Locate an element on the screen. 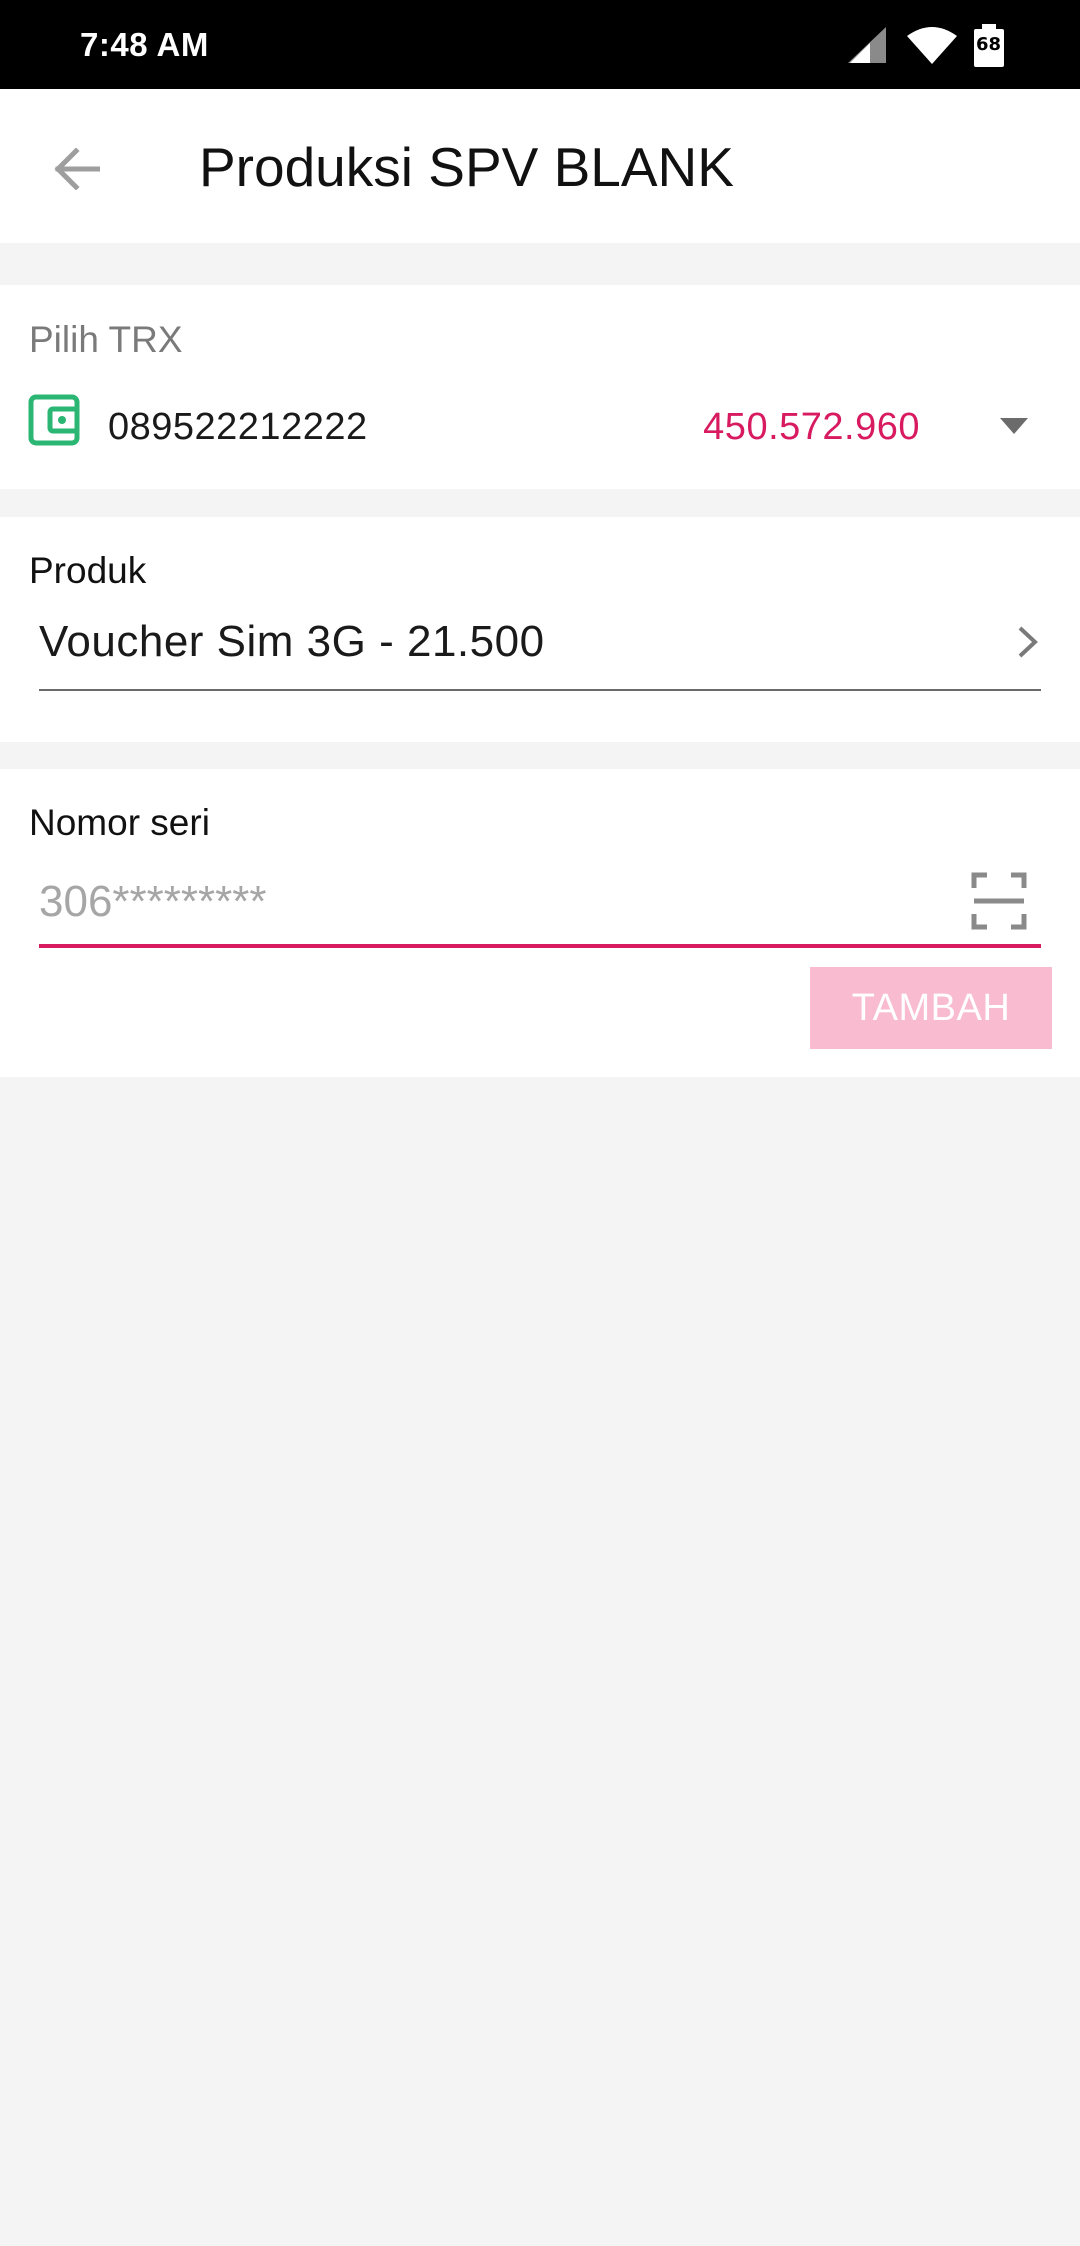 The image size is (1080, 2246). chevron-right-icon is located at coordinates (1028, 642).